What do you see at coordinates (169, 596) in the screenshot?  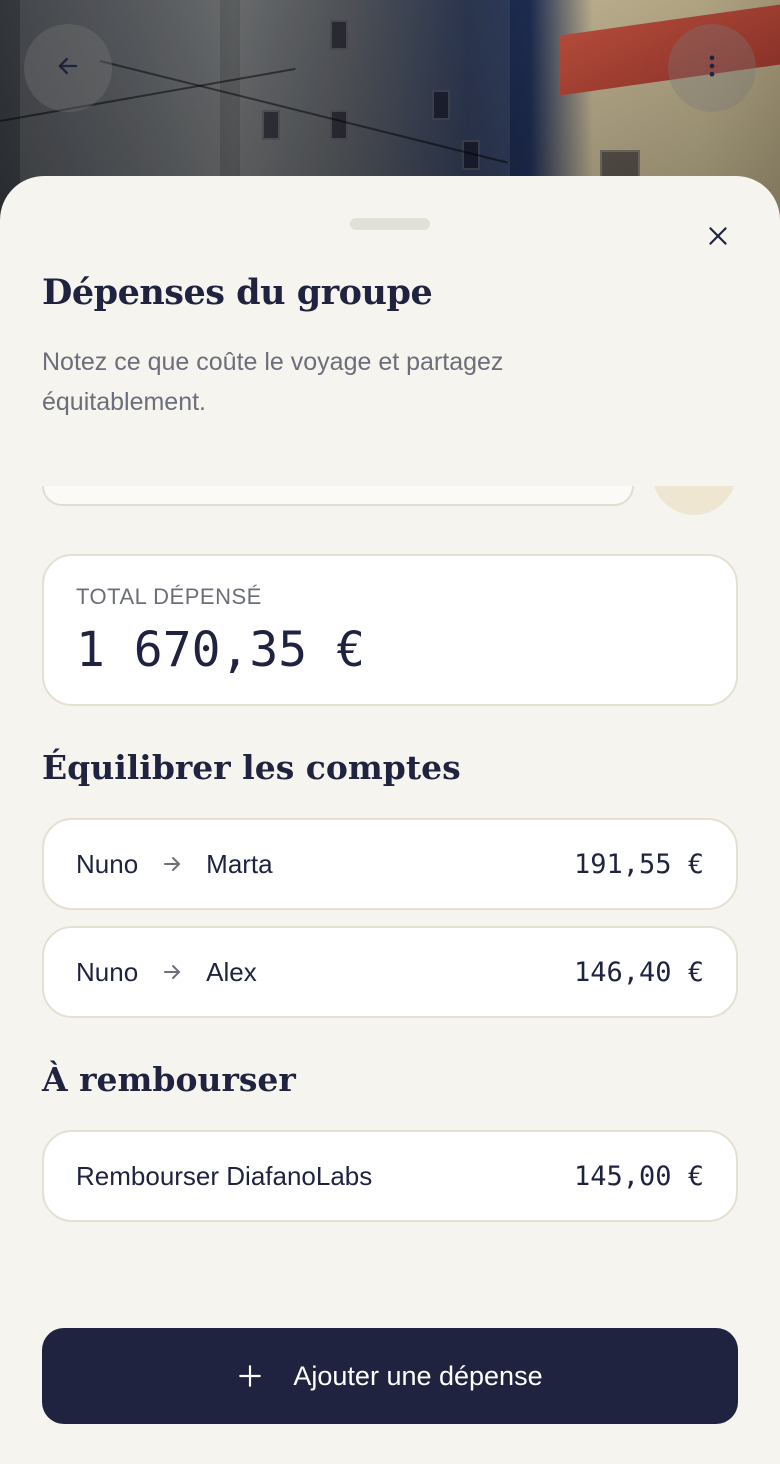 I see `total-label: TOTAL DÉPENSÉ` at bounding box center [169, 596].